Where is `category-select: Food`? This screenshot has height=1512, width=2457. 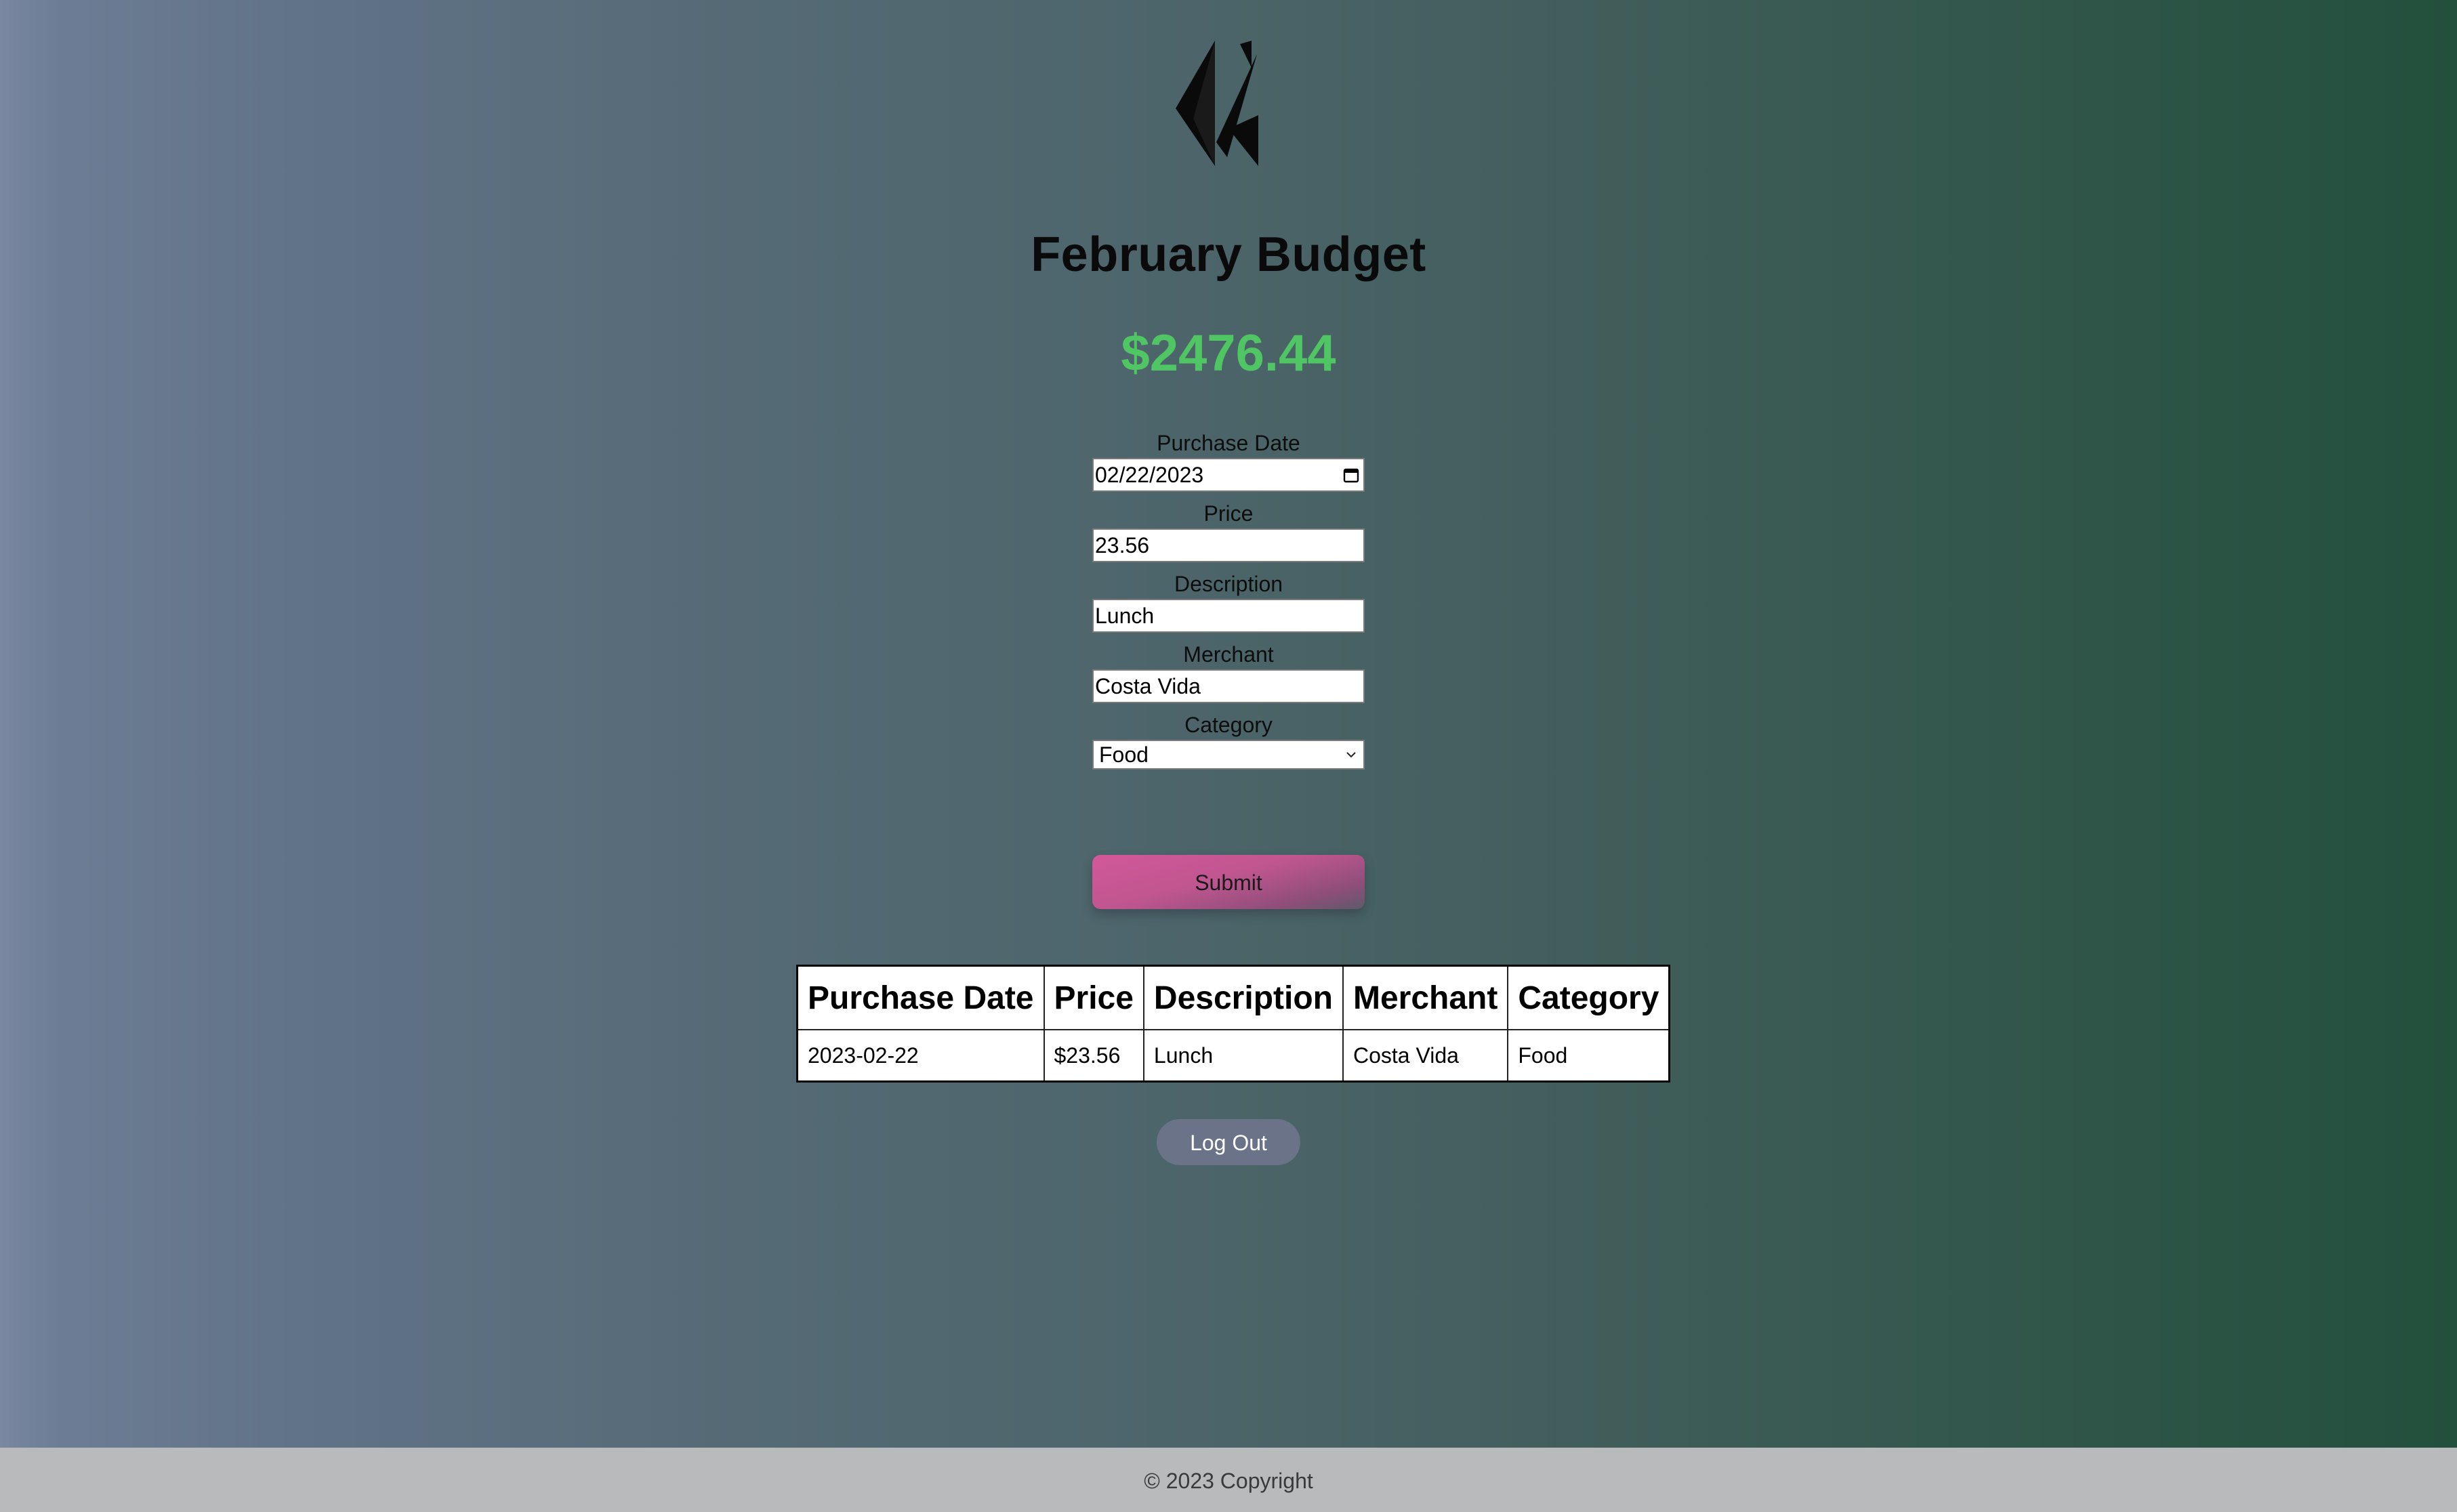 category-select: Food is located at coordinates (1228, 755).